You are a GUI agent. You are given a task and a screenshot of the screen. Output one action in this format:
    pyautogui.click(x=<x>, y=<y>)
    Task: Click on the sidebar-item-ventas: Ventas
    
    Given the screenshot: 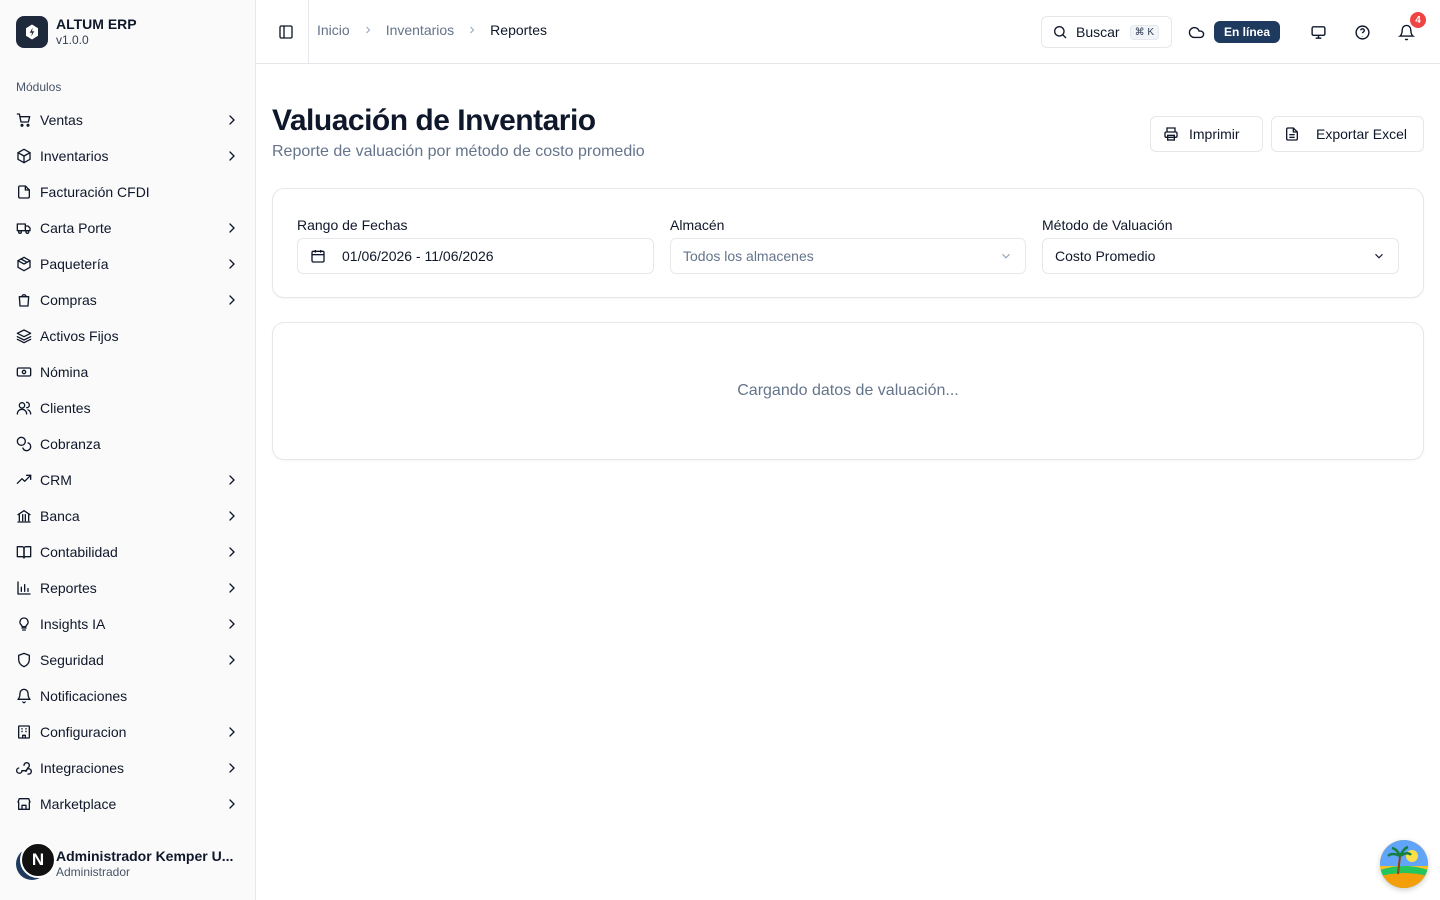 What is the action you would take?
    pyautogui.click(x=128, y=120)
    